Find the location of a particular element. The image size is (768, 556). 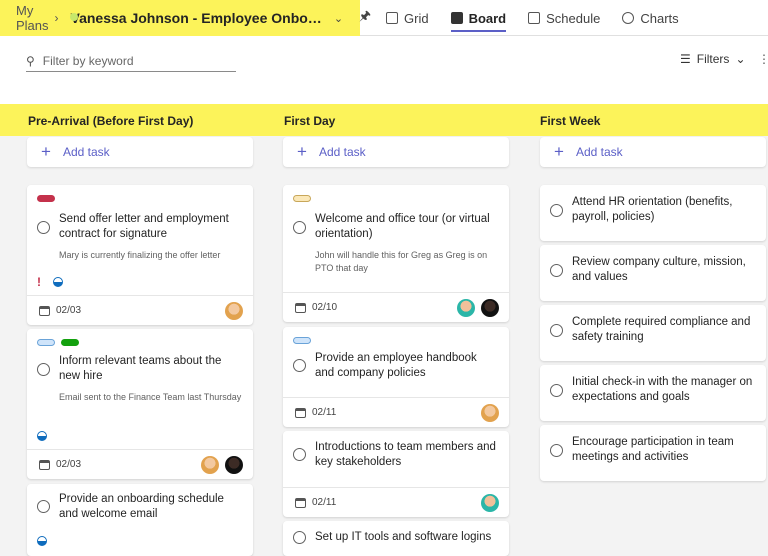

due-date: 02/10 is located at coordinates (325, 307).